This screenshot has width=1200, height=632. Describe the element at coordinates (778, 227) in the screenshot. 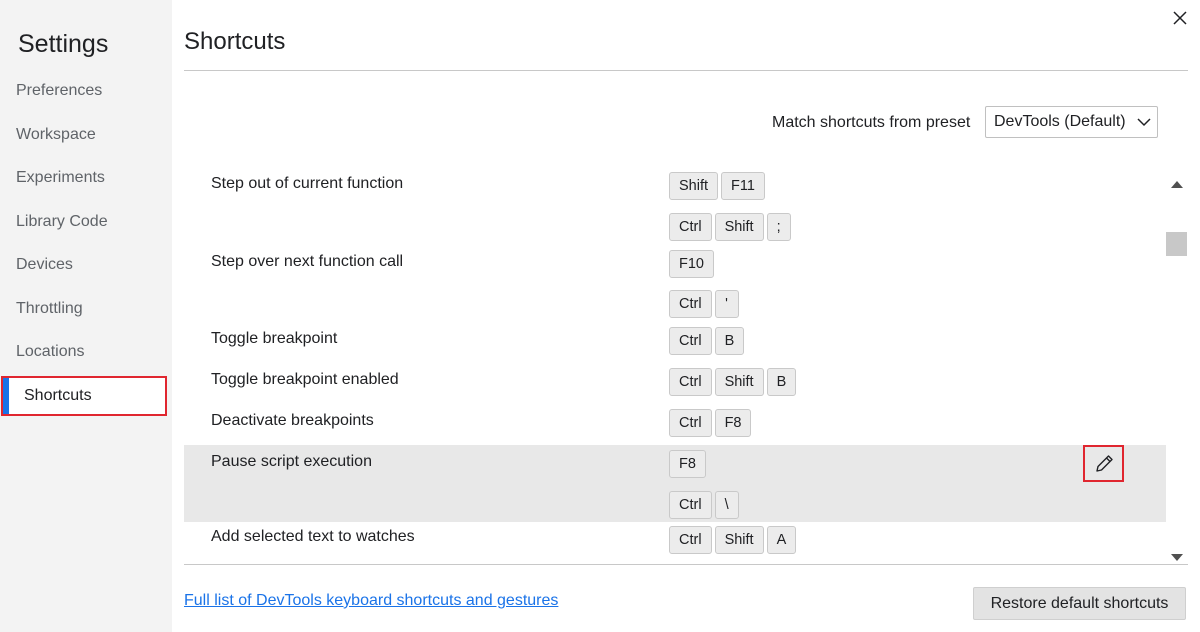

I see `key-cap: ;` at that location.